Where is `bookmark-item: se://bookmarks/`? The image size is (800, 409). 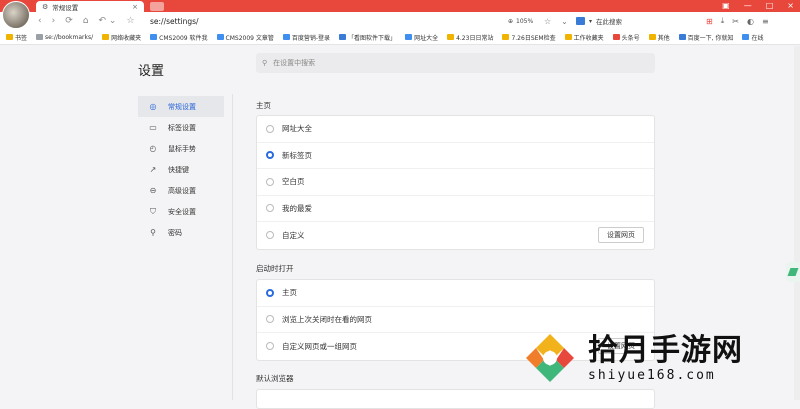 bookmark-item: se://bookmarks/ is located at coordinates (64, 37).